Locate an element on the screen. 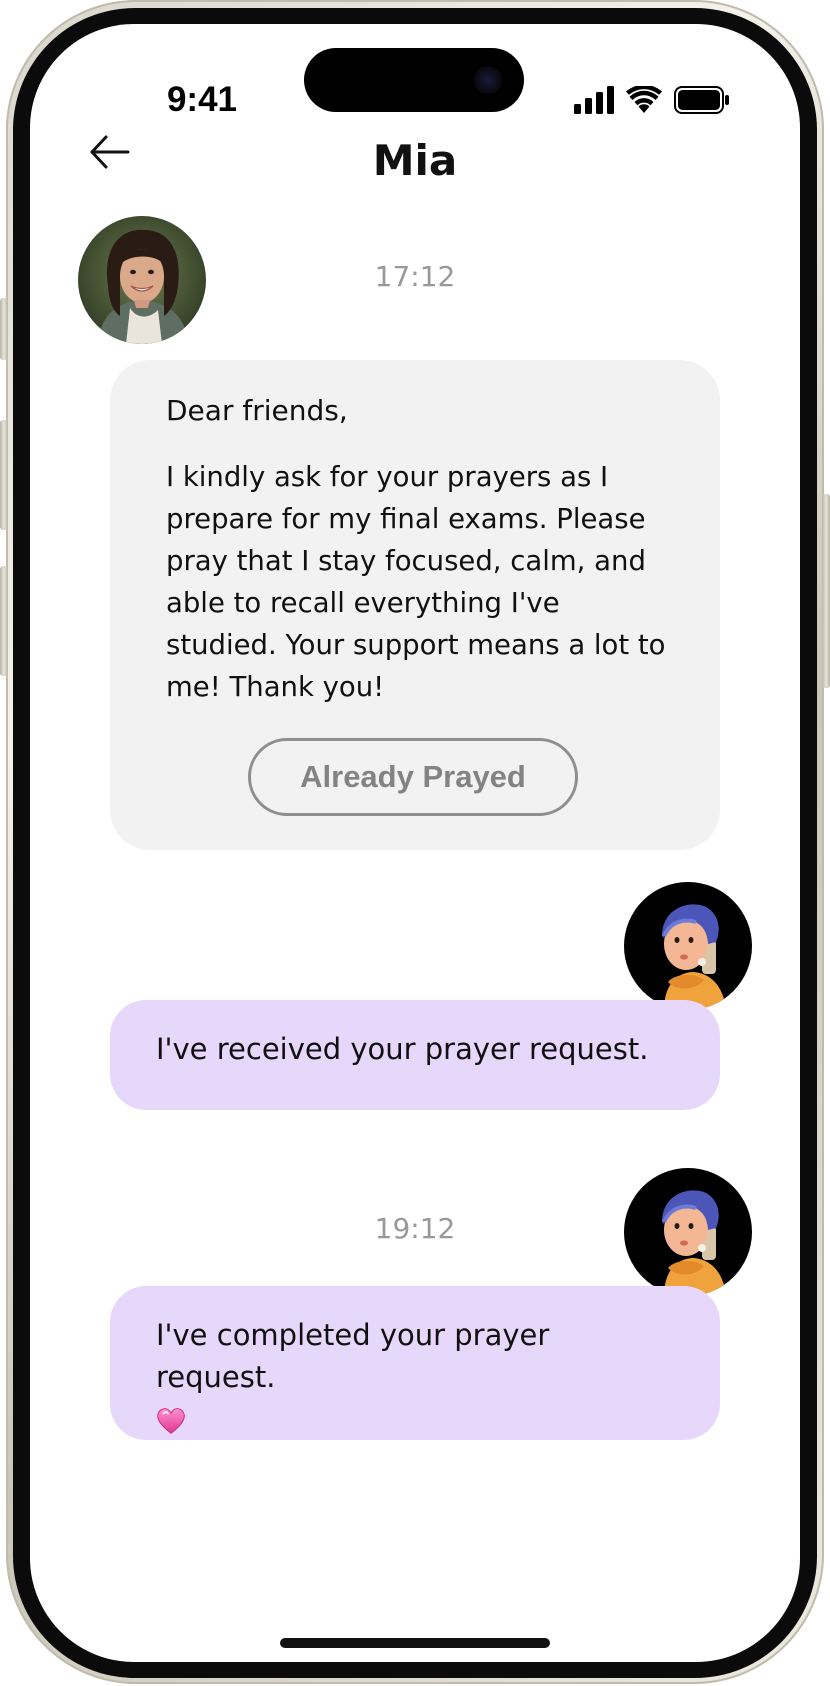 The height and width of the screenshot is (1686, 830). signal-icon is located at coordinates (594, 100).